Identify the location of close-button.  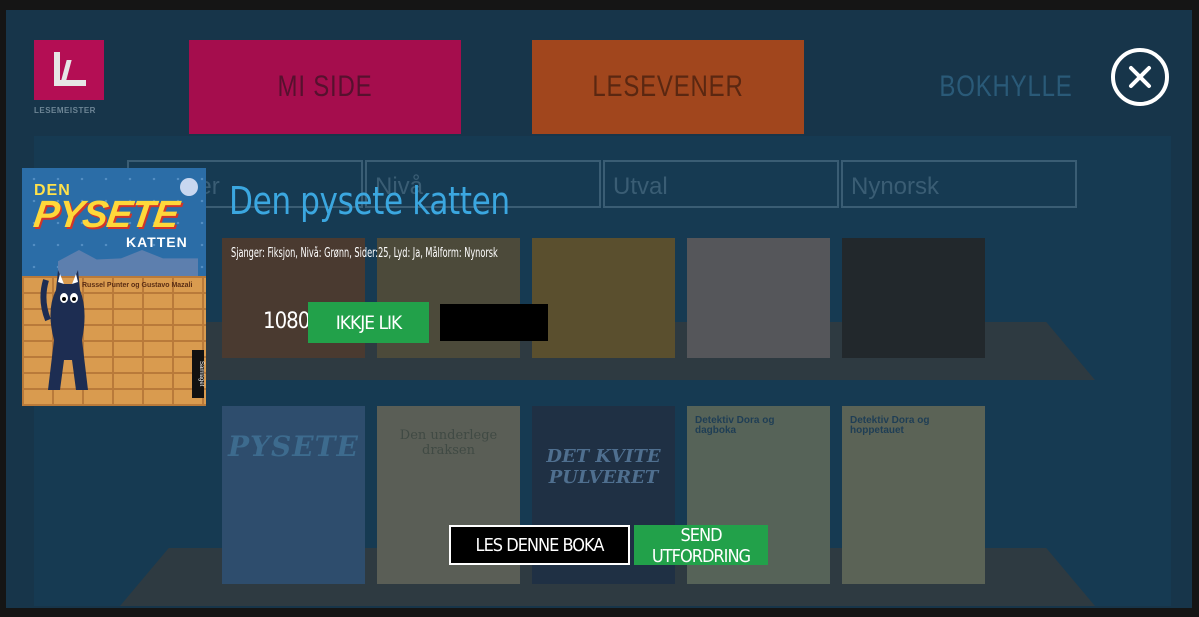
(1140, 77).